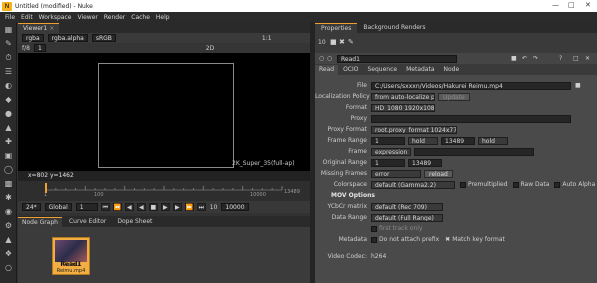 Image resolution: width=597 pixels, height=283 pixels. I want to click on original-range-start: 1, so click(388, 162).